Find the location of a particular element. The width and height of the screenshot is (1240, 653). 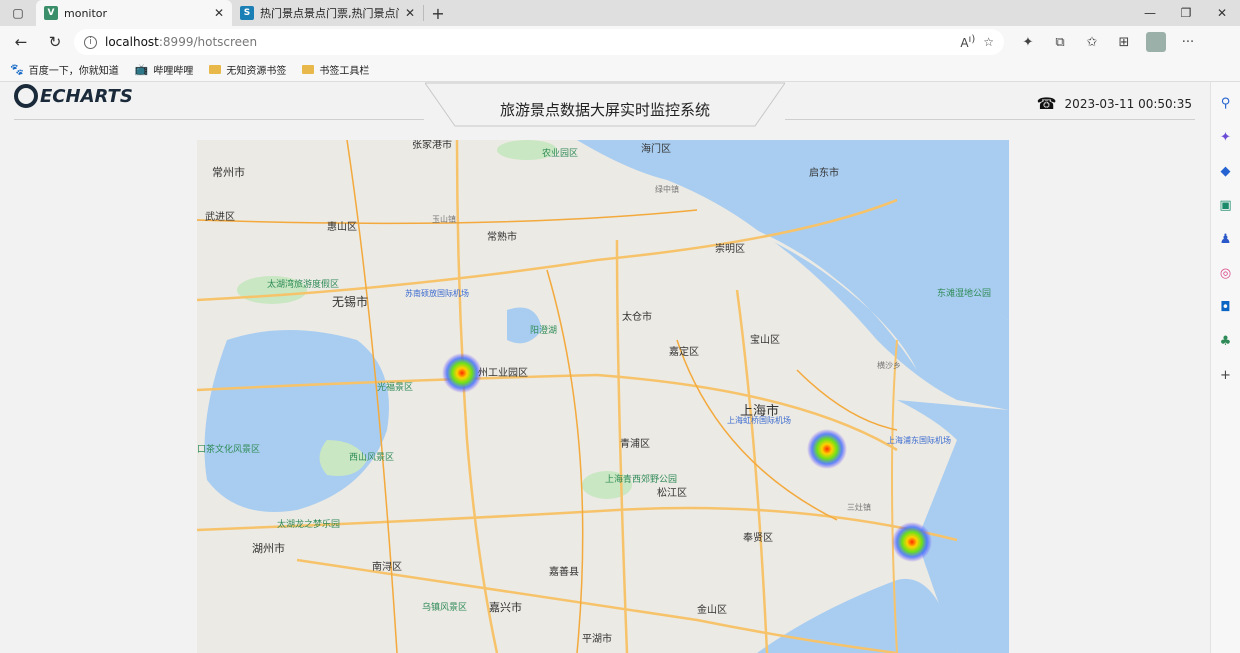

label-hongqiao: 上海虹桥国际机场 is located at coordinates (759, 420).